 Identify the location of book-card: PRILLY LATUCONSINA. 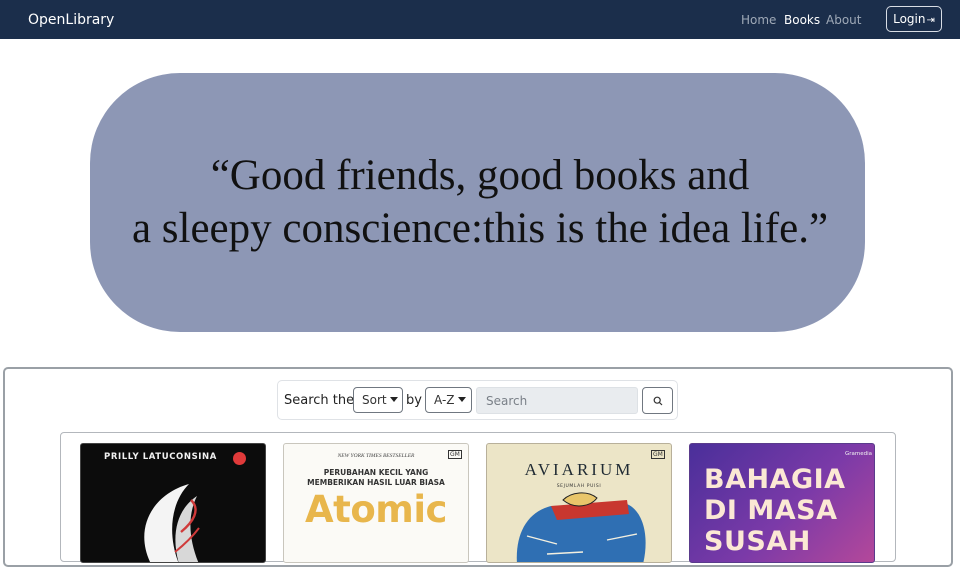
(173, 503).